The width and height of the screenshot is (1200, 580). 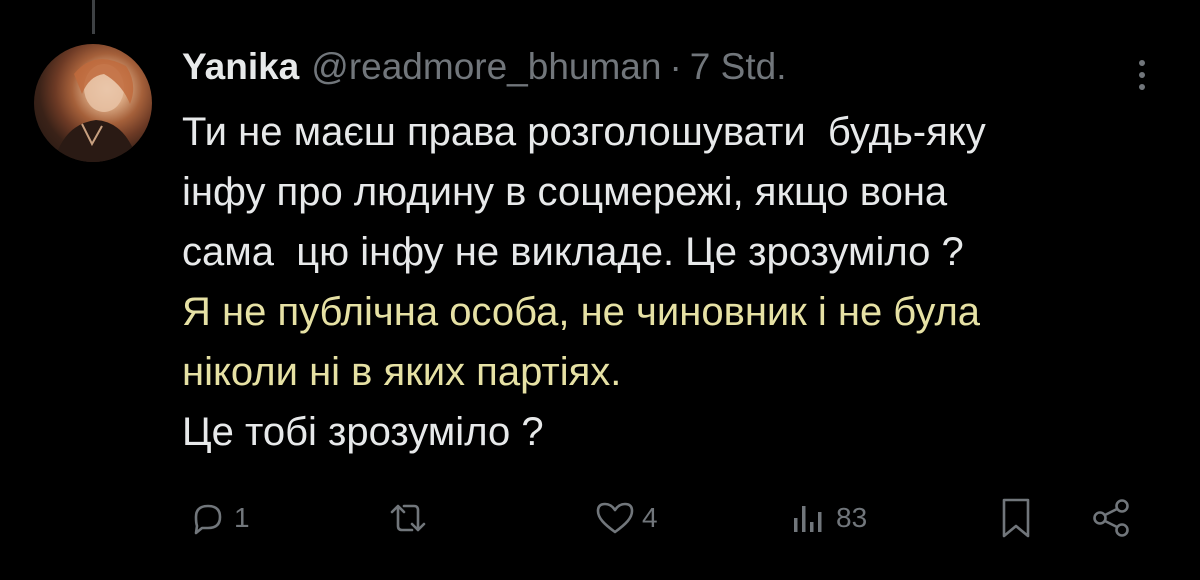 What do you see at coordinates (486, 67) in the screenshot?
I see `author-handle: @readmore_bhuman` at bounding box center [486, 67].